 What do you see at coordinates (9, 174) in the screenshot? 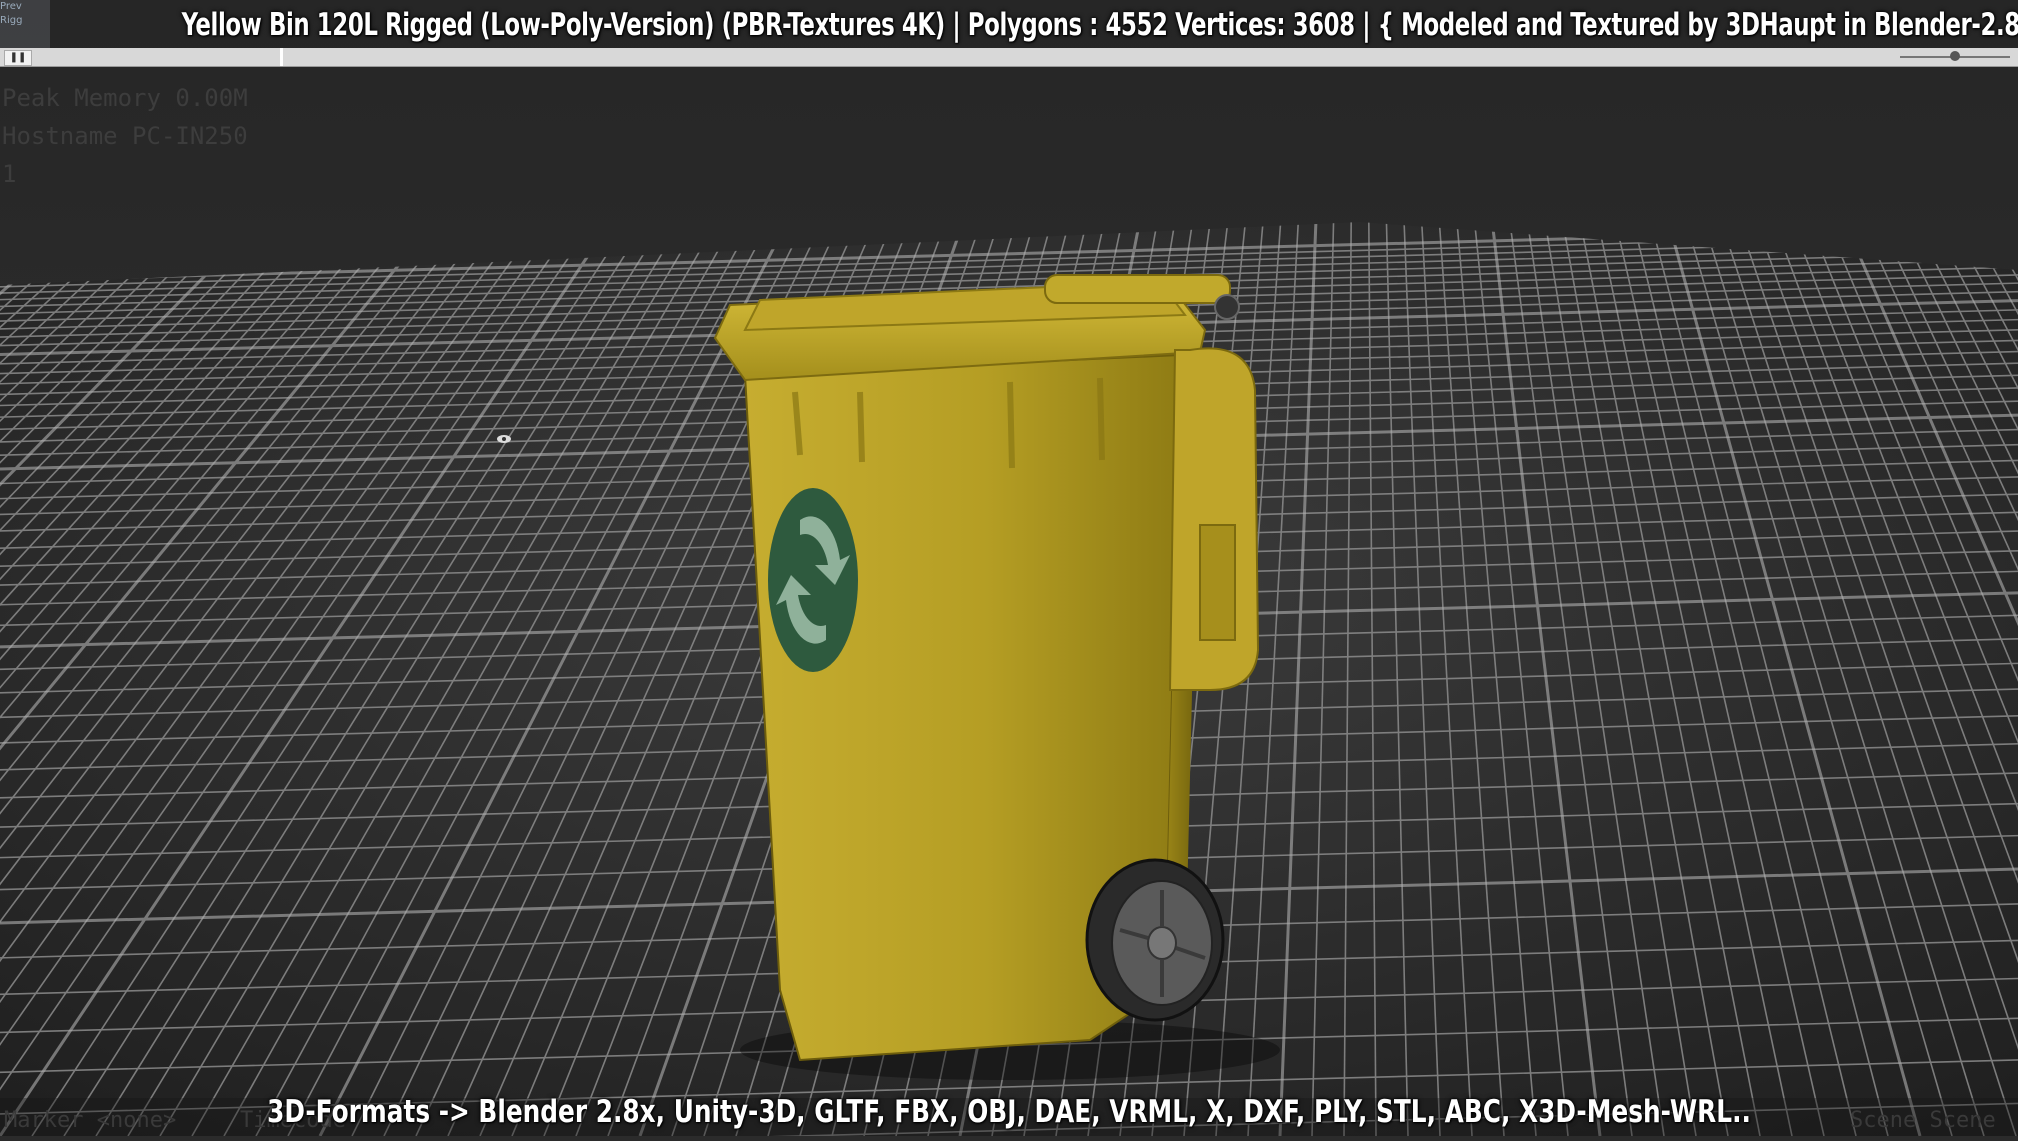
I see `hud-count: 1` at bounding box center [9, 174].